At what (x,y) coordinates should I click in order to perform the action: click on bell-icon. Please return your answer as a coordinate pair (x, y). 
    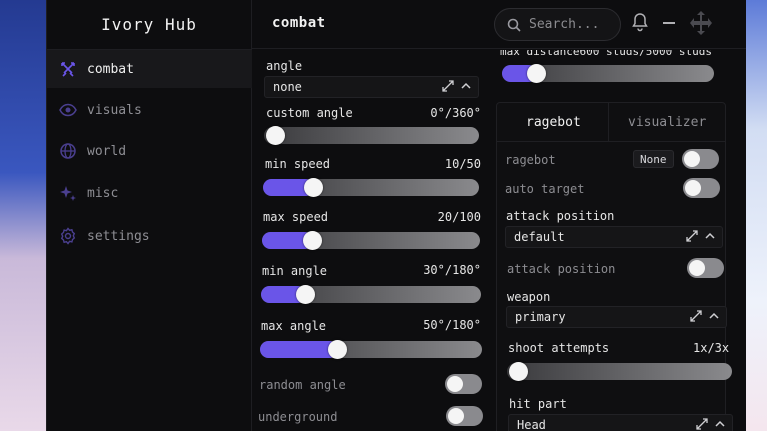
    Looking at the image, I should click on (642, 24).